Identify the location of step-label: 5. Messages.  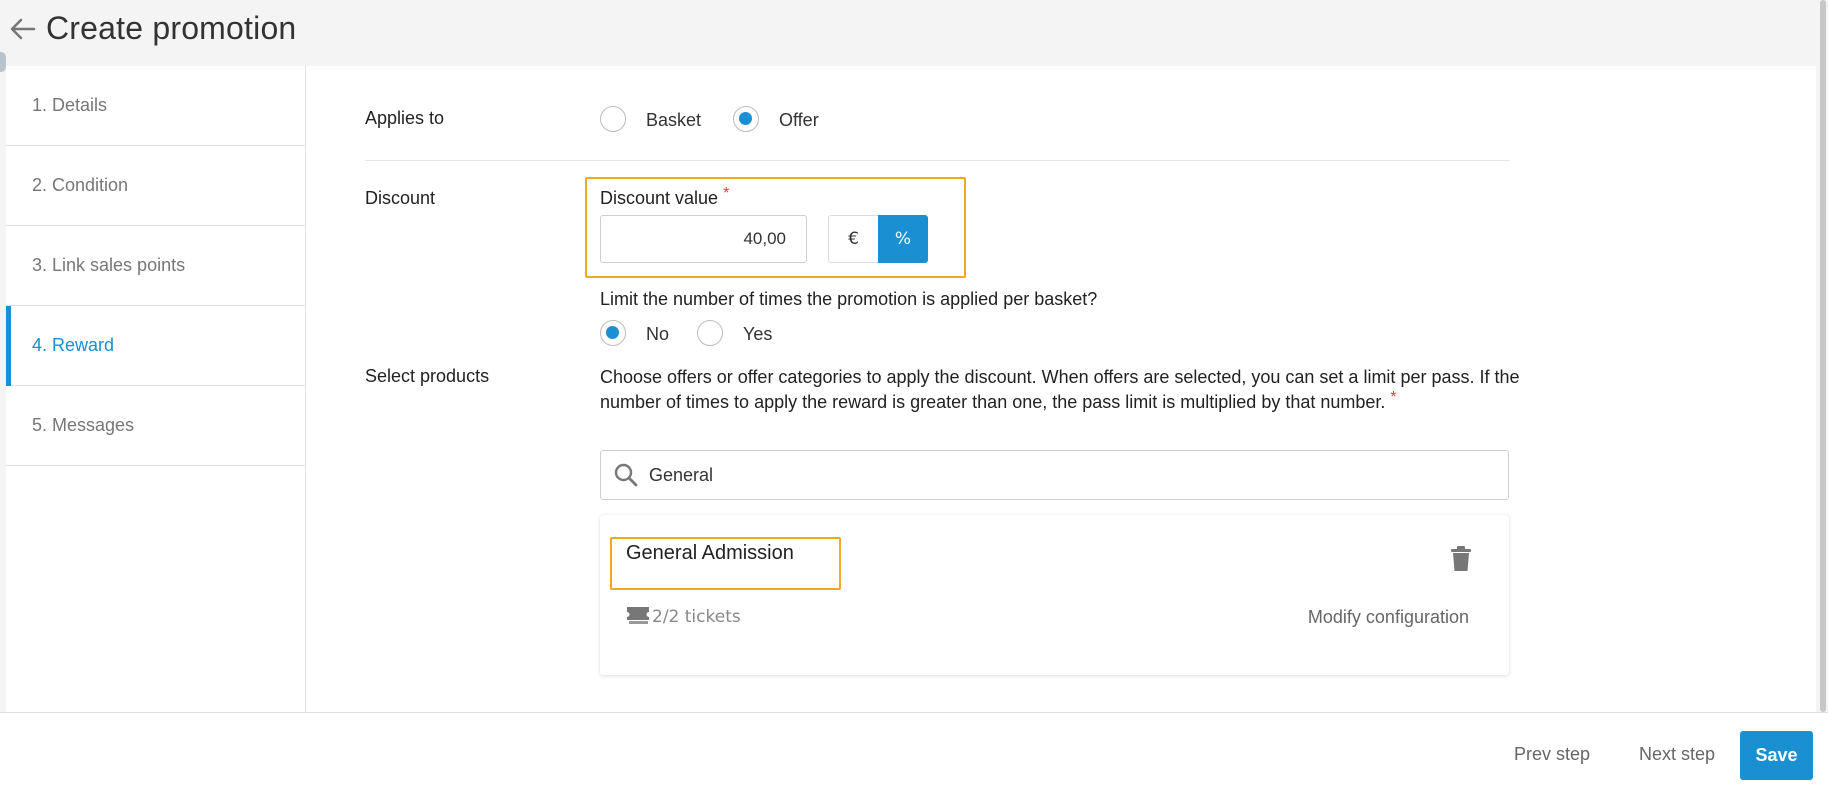
(83, 425).